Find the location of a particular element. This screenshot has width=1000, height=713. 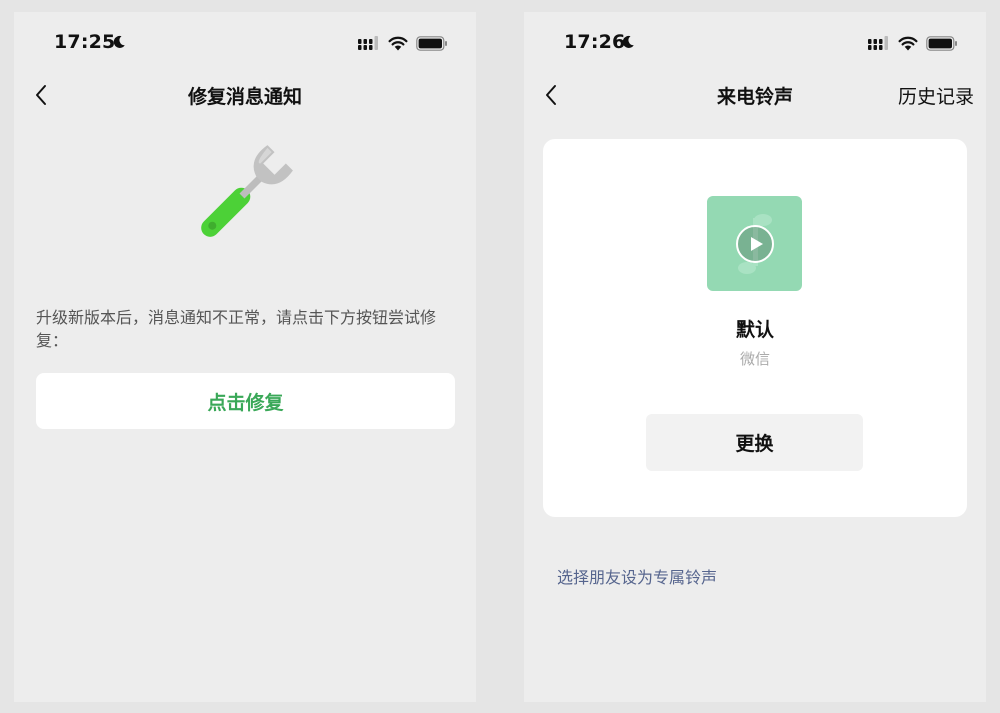

wrench-icon is located at coordinates (247, 191).